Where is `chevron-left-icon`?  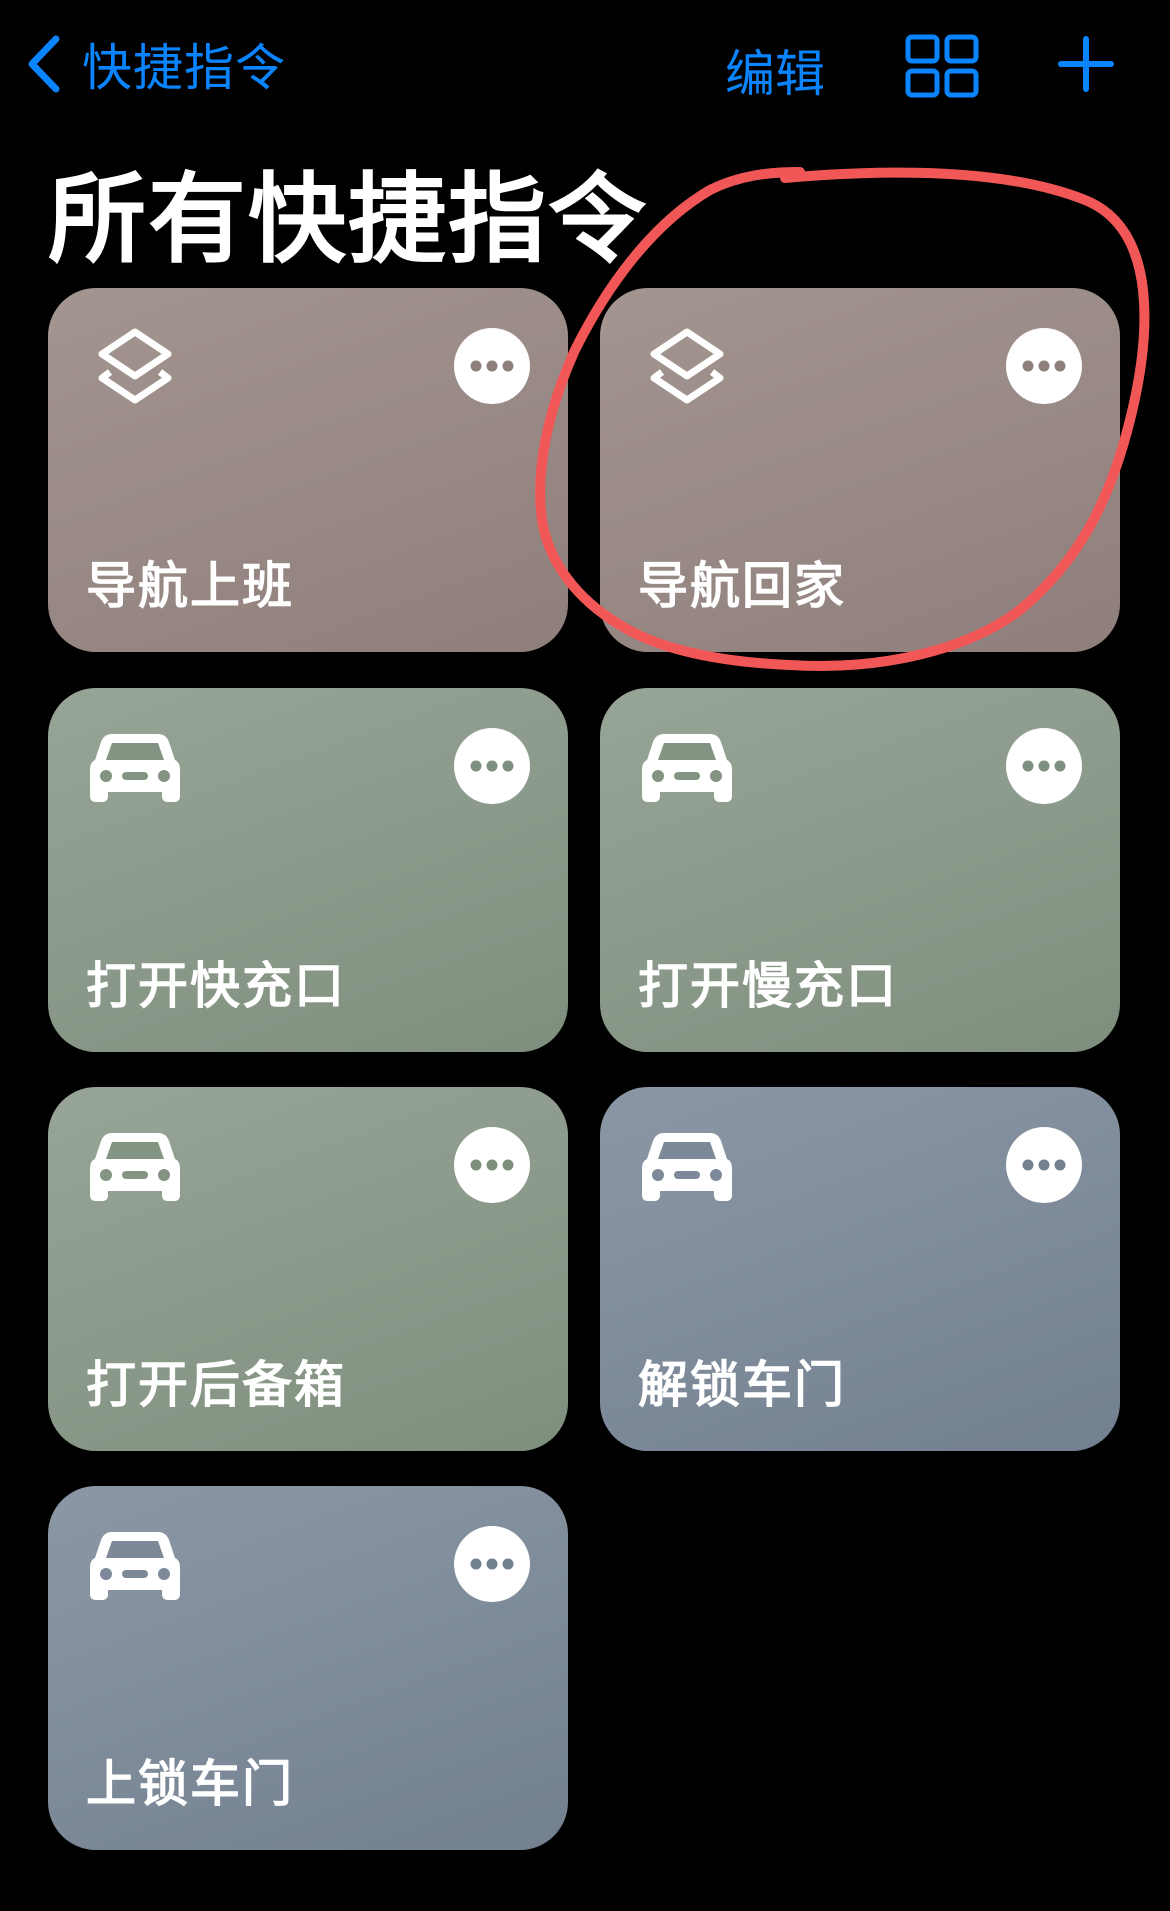
chevron-left-icon is located at coordinates (44, 64).